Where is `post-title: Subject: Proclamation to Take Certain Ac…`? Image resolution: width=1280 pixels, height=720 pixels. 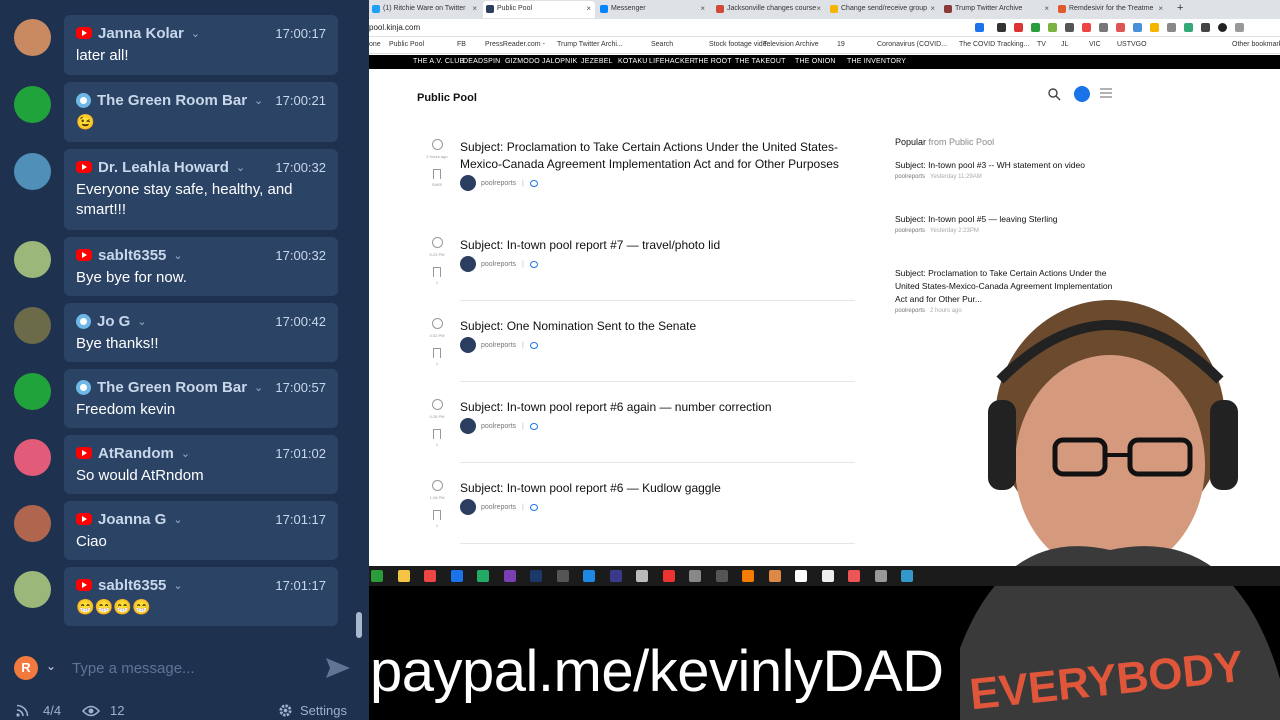
post-title: Subject: Proclamation to Take Certain Ac… is located at coordinates (660, 156).